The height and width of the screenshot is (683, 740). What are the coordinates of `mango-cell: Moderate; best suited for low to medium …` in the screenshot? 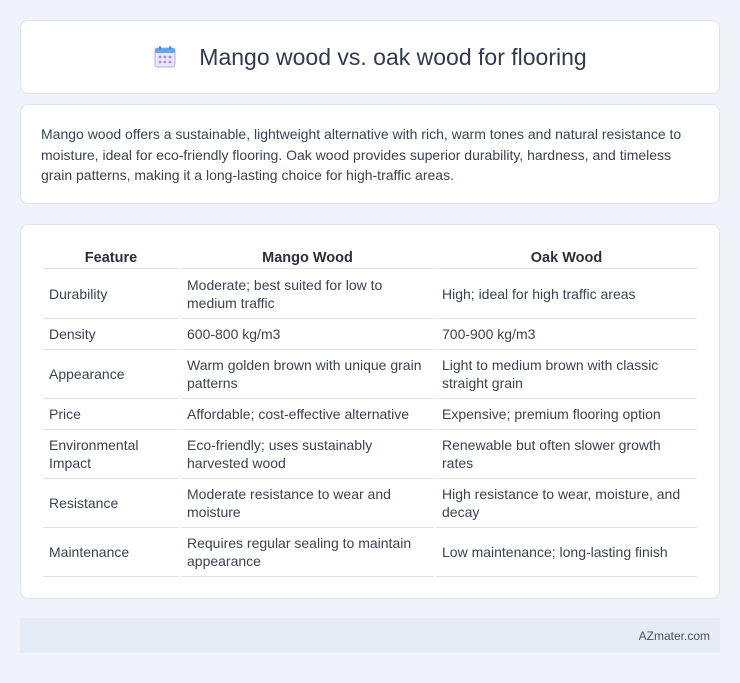 It's located at (307, 294).